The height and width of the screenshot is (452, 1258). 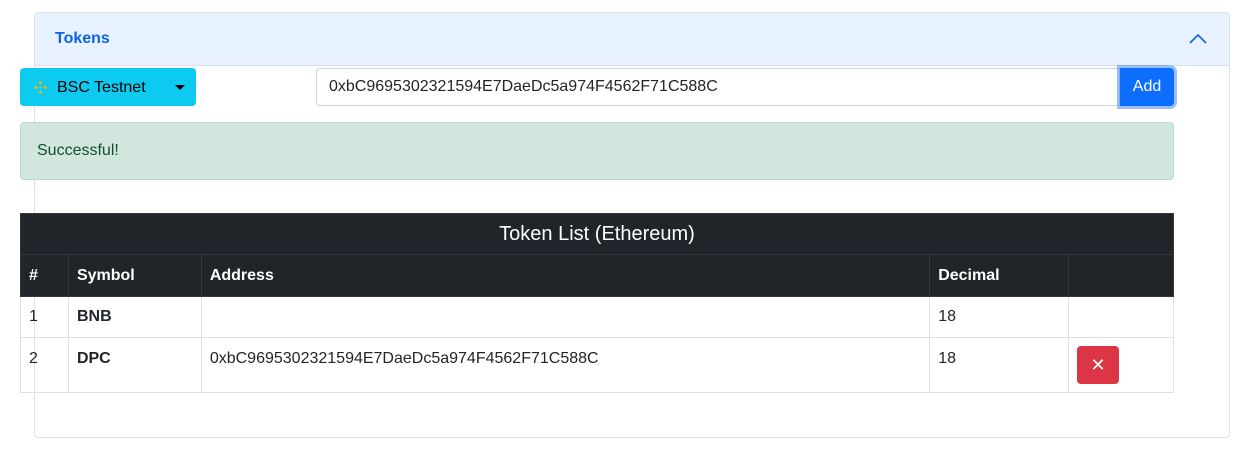 What do you see at coordinates (1147, 87) in the screenshot?
I see `add-token-button: Add` at bounding box center [1147, 87].